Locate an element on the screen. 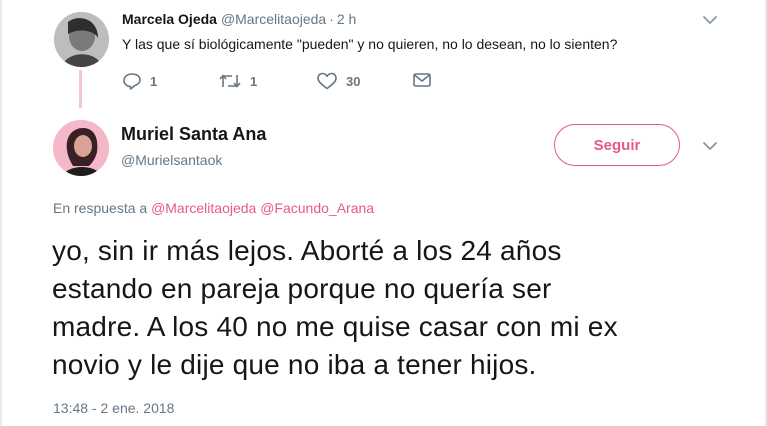 The height and width of the screenshot is (426, 767). thread-connector is located at coordinates (80, 89).